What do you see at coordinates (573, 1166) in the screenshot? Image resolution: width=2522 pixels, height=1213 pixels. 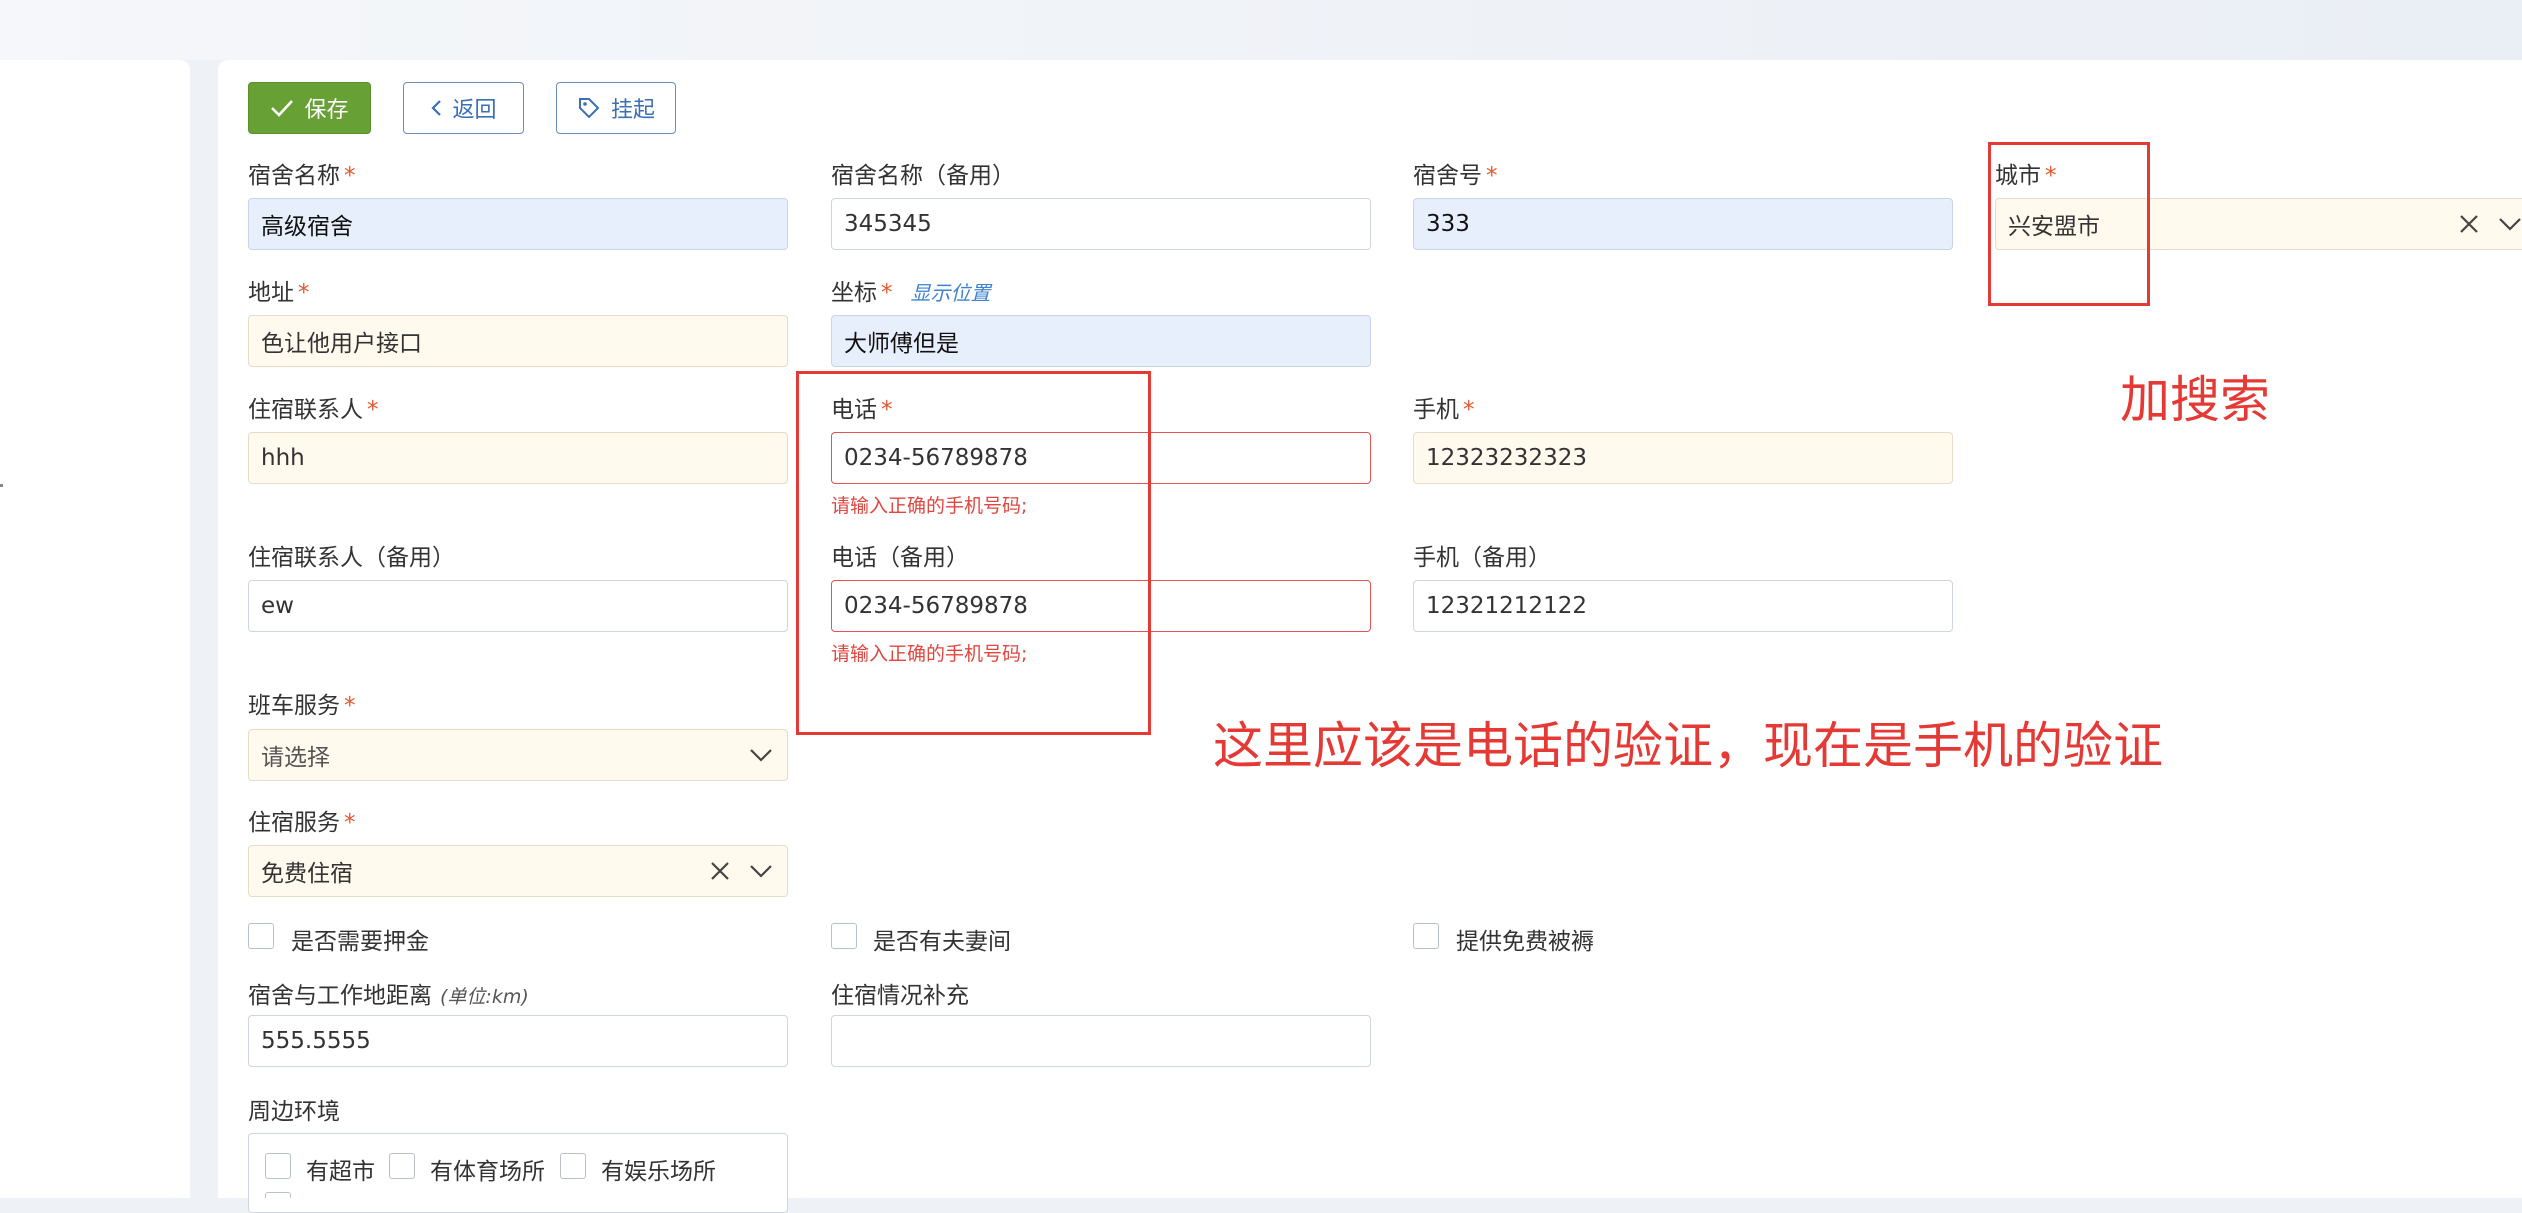 I see `entertainment-checkbox` at bounding box center [573, 1166].